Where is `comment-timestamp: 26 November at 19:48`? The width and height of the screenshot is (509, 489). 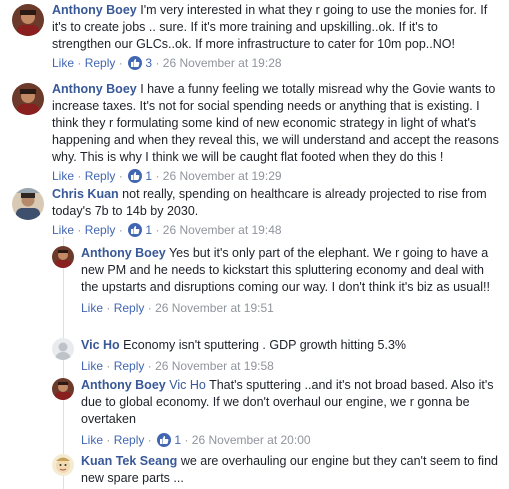
comment-timestamp: 26 November at 19:48 is located at coordinates (222, 230).